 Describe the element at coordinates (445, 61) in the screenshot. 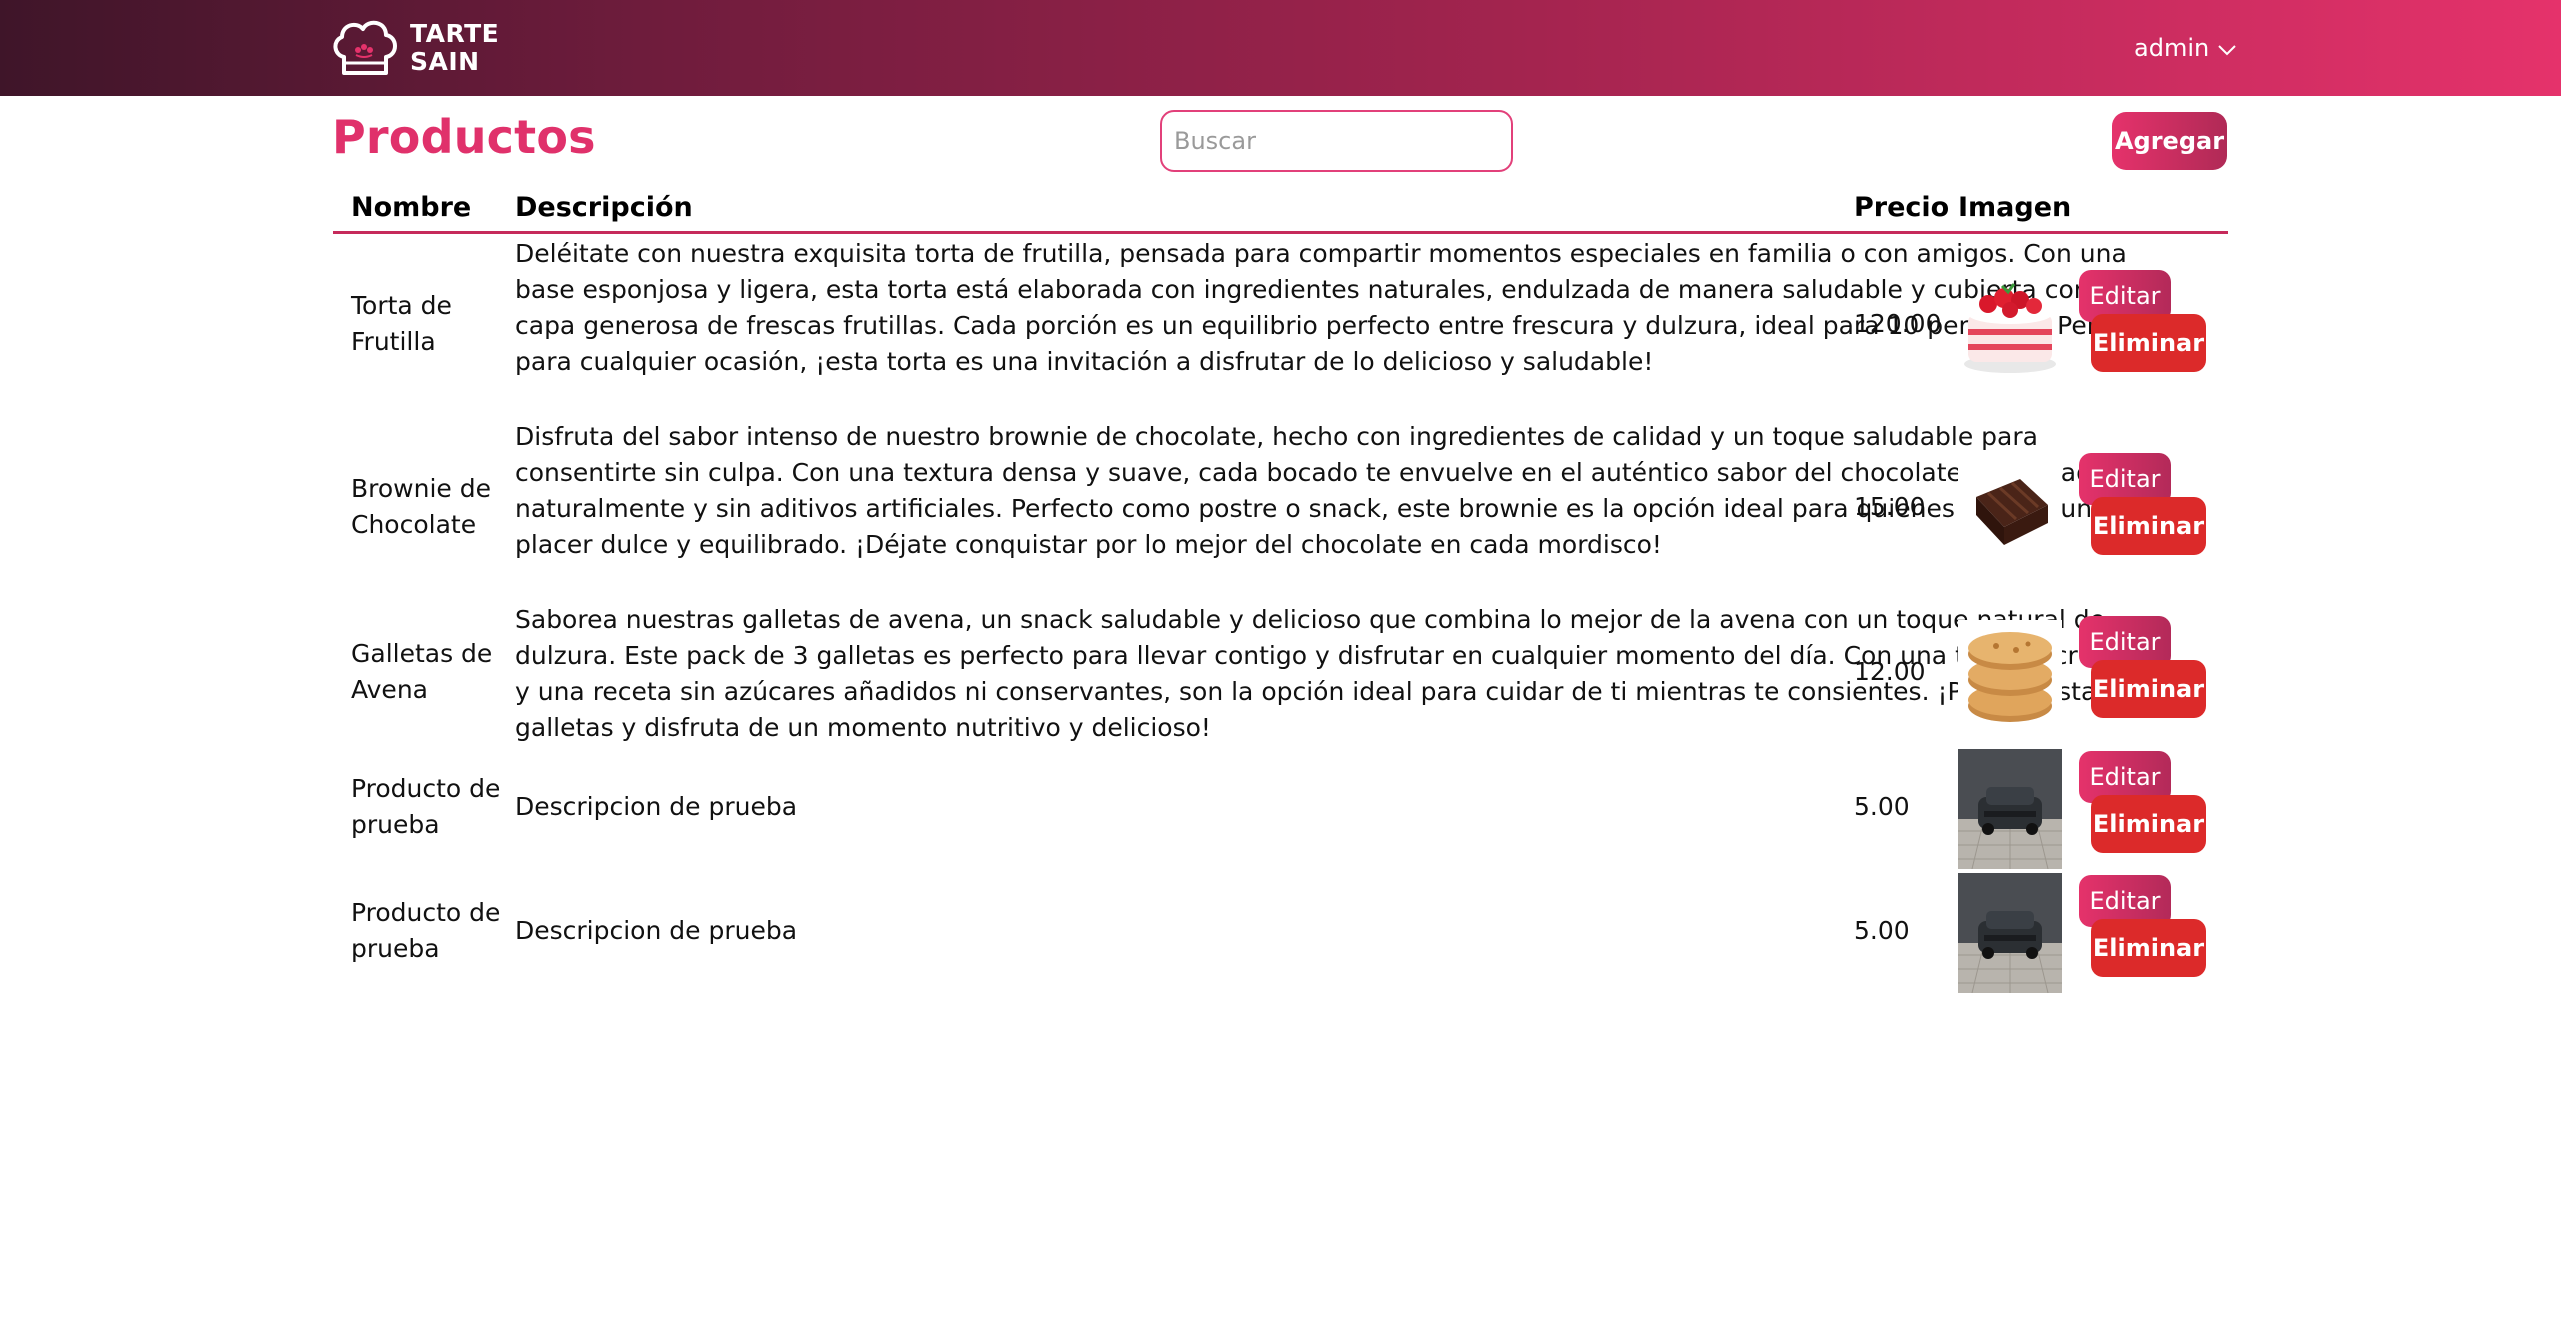

I see `brand-line-2: SAIN` at that location.